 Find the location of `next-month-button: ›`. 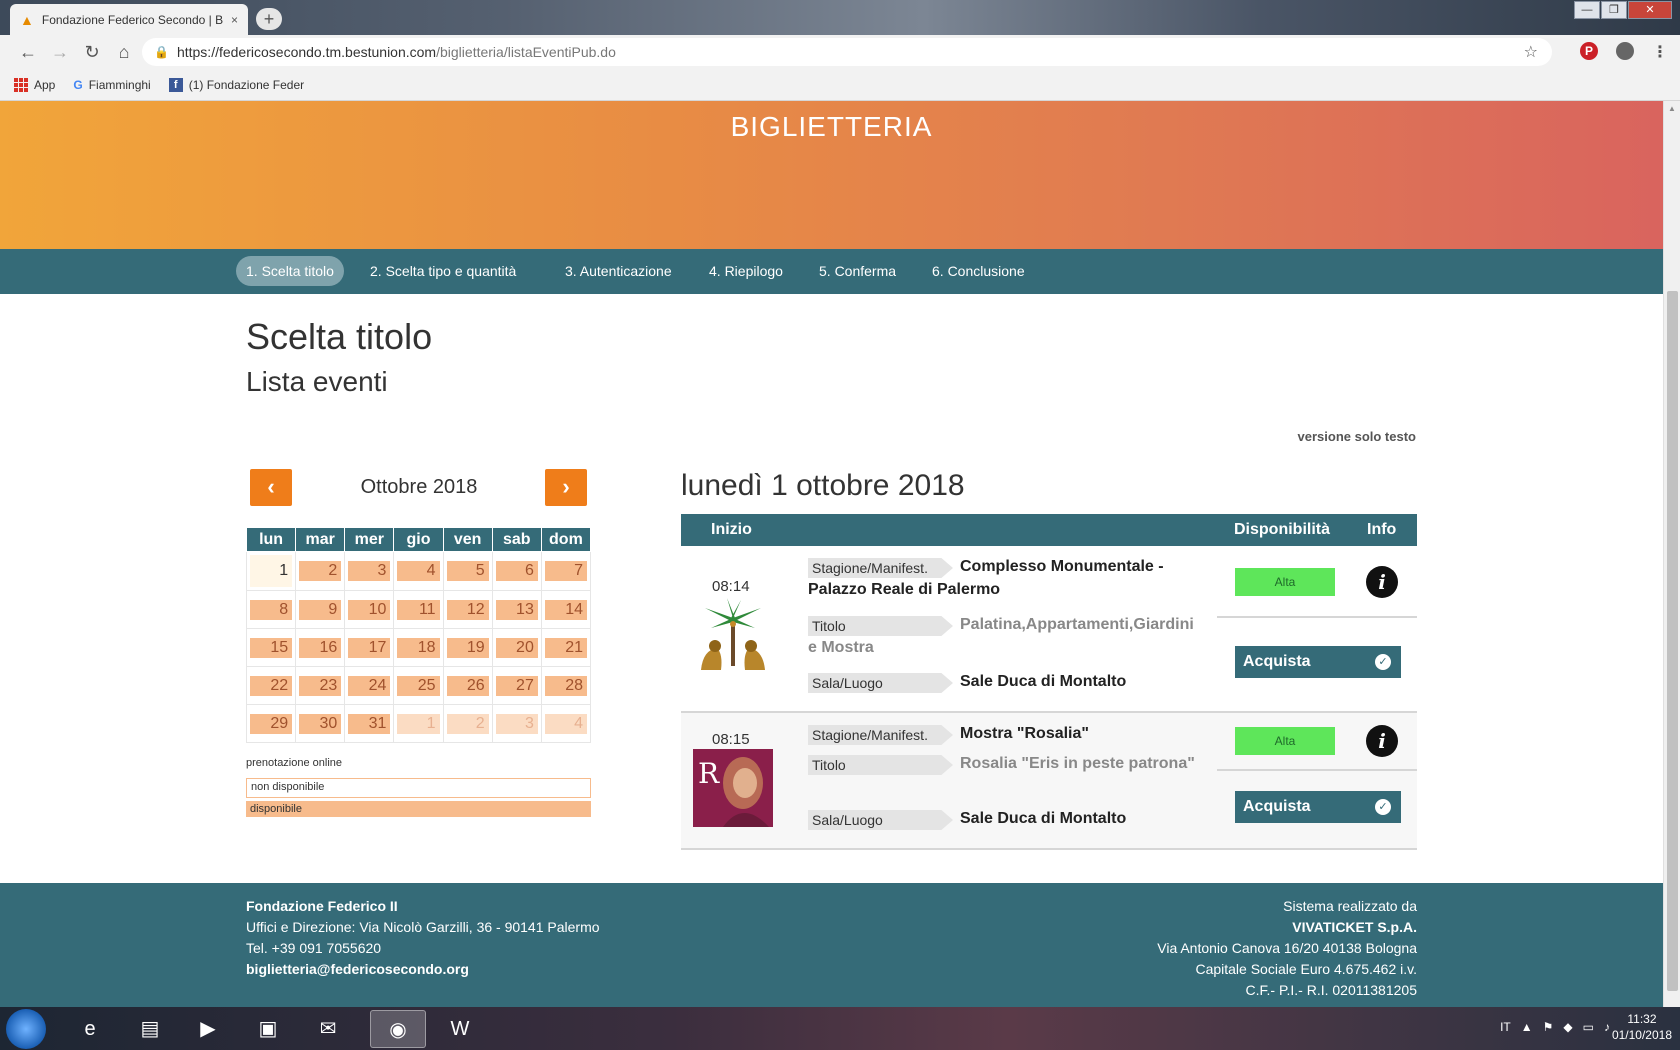

next-month-button: › is located at coordinates (566, 487).